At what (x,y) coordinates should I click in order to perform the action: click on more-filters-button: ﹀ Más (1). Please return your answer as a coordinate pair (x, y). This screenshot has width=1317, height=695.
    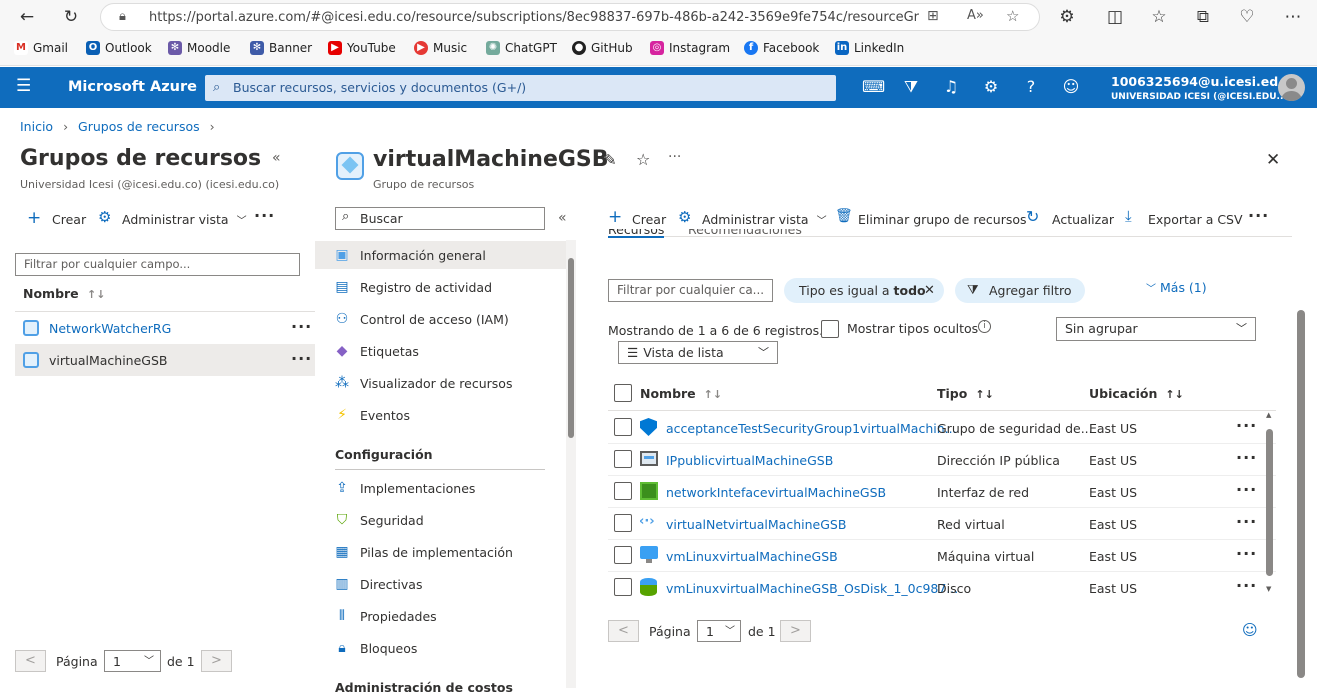
    Looking at the image, I should click on (1176, 287).